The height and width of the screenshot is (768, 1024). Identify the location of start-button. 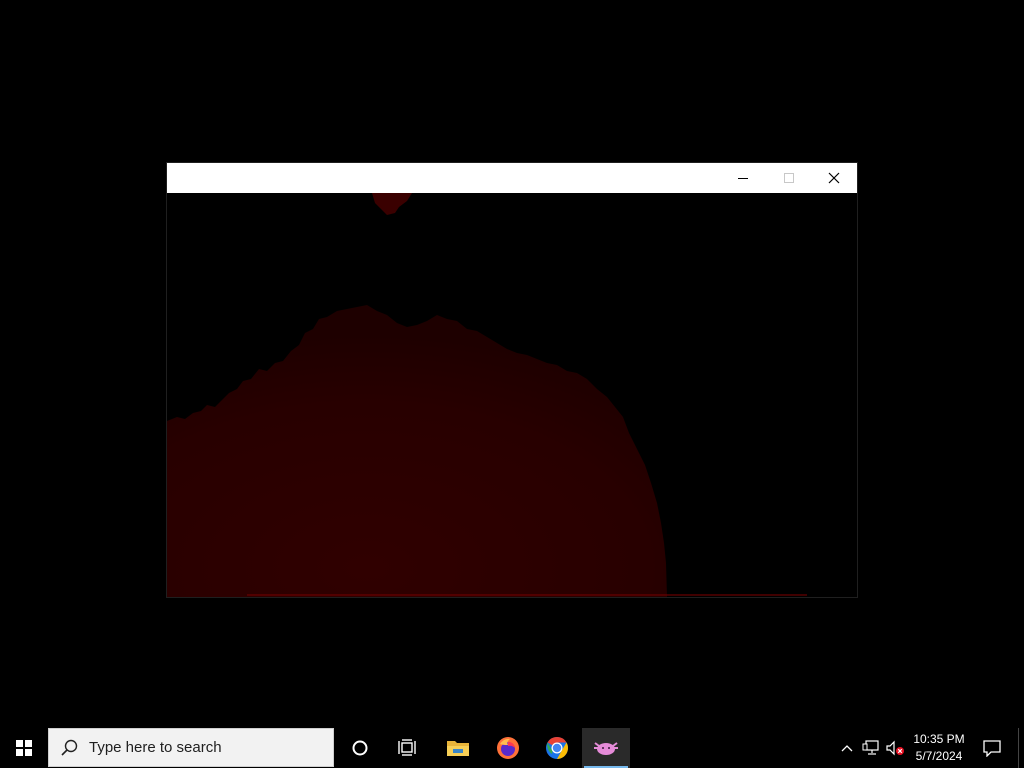
(24, 748).